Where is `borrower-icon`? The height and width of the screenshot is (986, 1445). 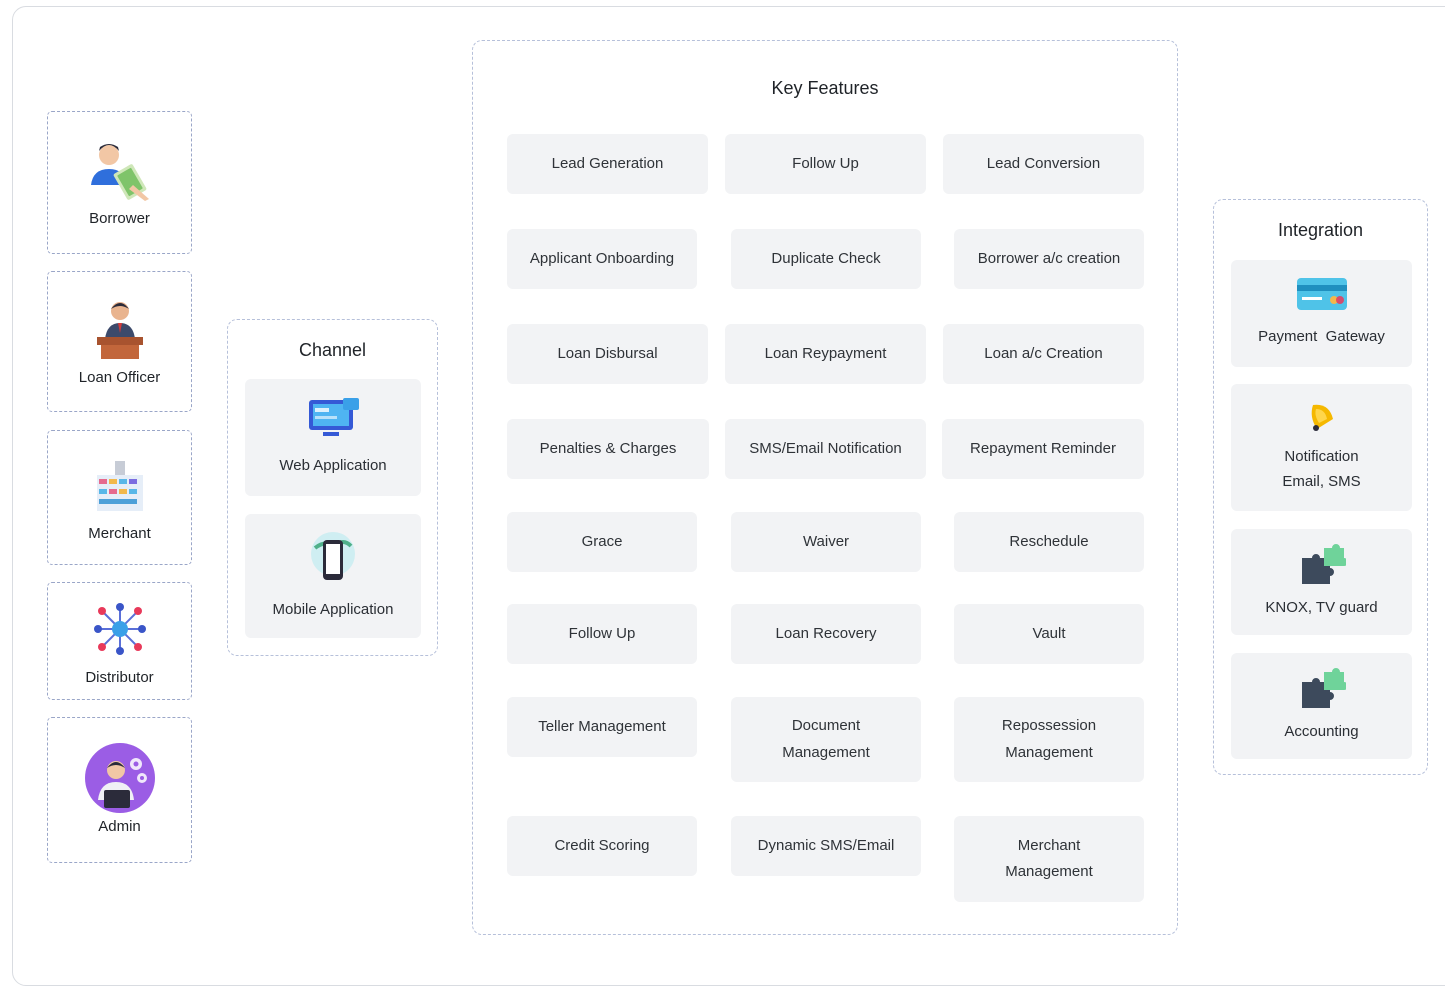
borrower-icon is located at coordinates (120, 170).